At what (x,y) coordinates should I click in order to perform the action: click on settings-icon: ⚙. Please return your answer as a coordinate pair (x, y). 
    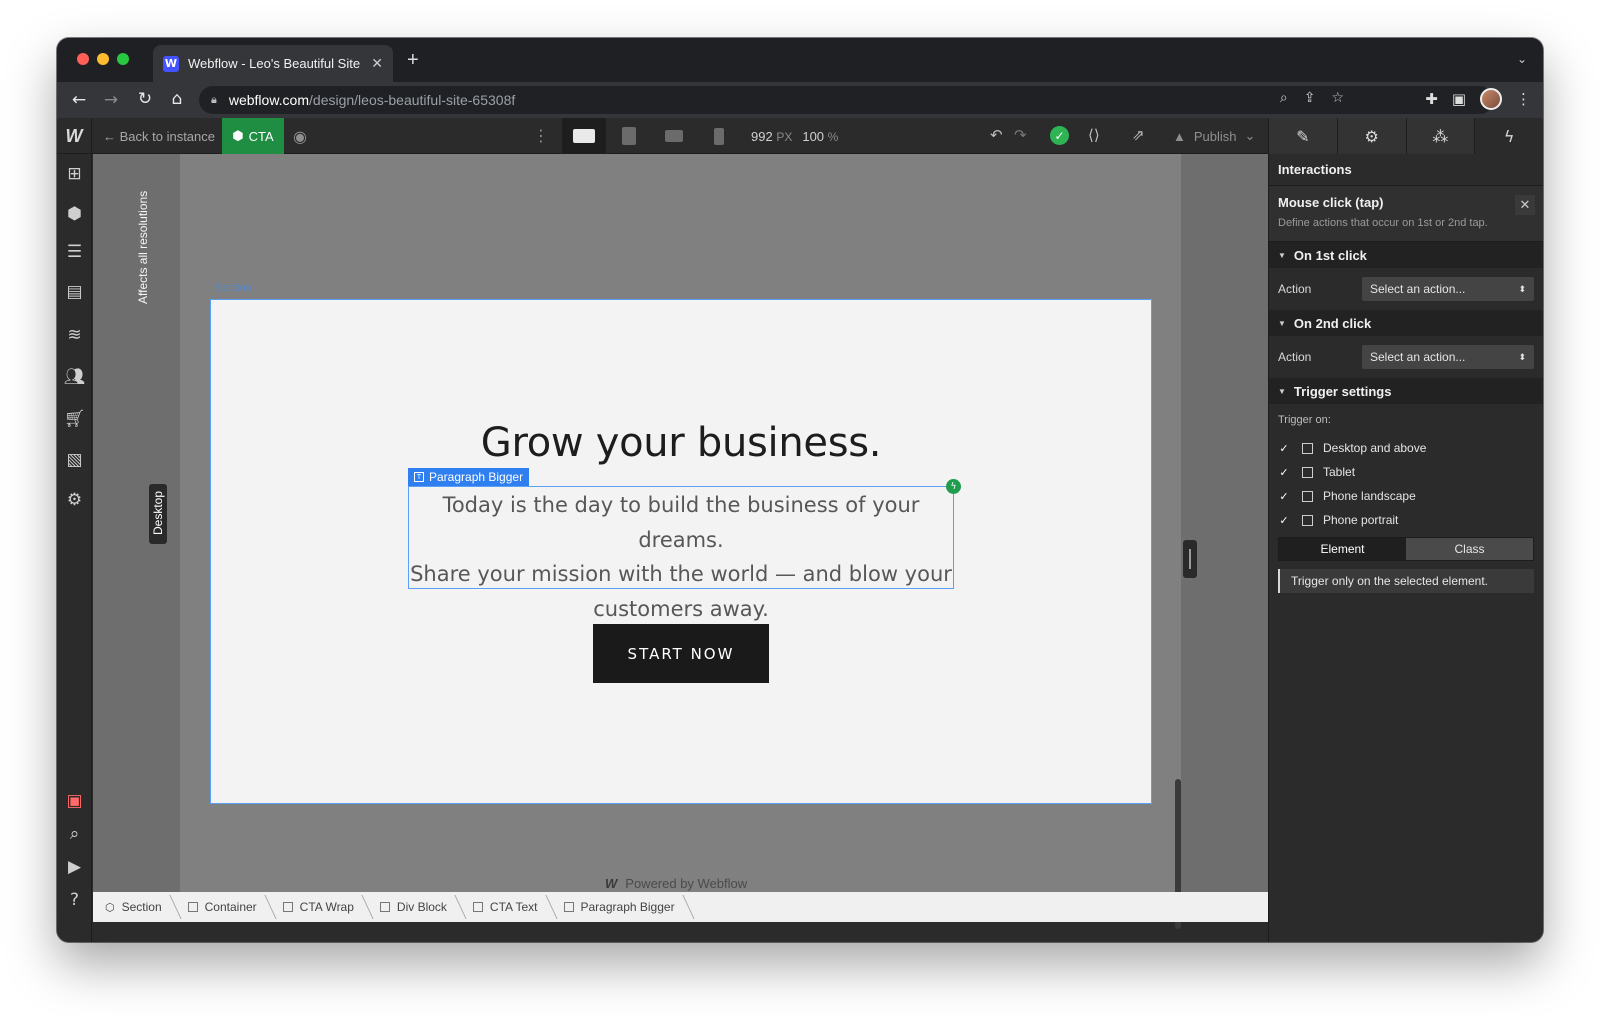
    Looking at the image, I should click on (74, 500).